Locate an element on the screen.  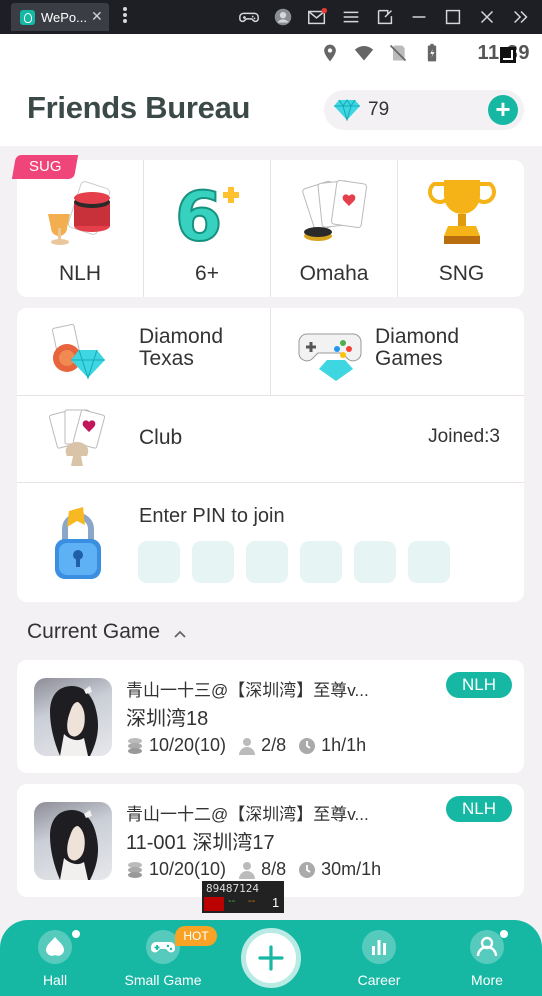
game-meta: 10/20(10) 2/8 1h/1h is located at coordinates (246, 745).